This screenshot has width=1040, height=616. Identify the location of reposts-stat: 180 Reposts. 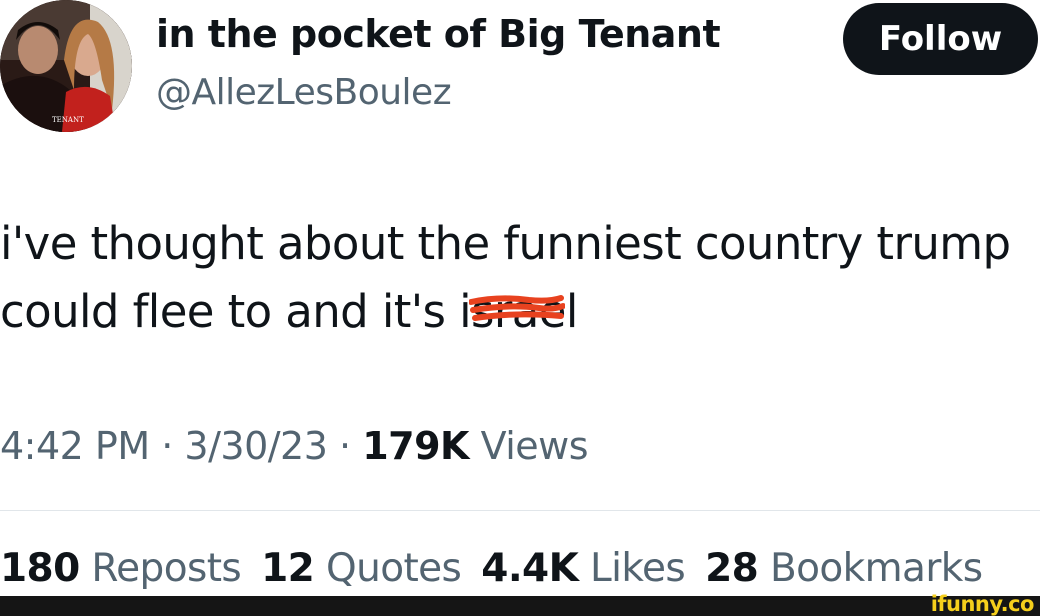
(121, 568).